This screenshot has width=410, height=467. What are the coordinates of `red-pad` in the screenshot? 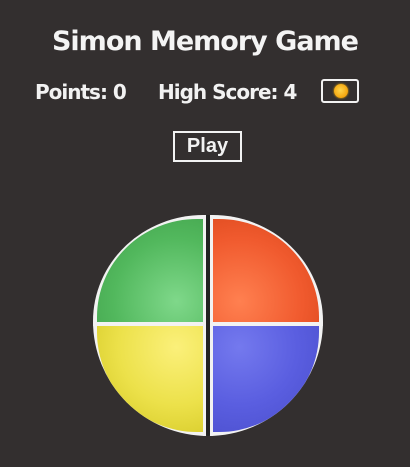 It's located at (266, 270).